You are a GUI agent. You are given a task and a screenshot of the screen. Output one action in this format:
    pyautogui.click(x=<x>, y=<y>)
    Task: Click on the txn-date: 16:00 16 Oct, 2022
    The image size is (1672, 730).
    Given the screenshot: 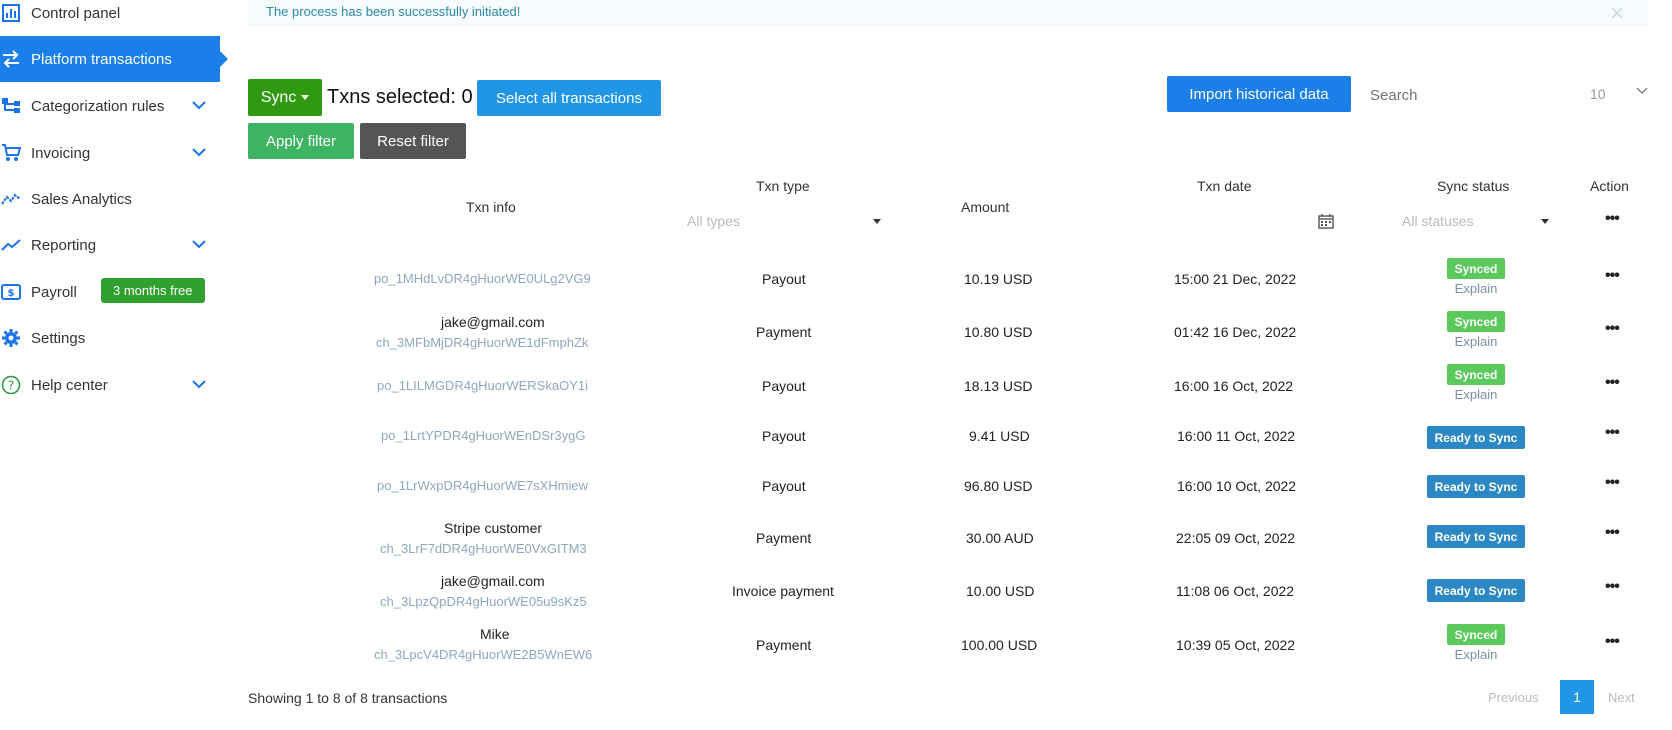 What is the action you would take?
    pyautogui.click(x=1234, y=386)
    